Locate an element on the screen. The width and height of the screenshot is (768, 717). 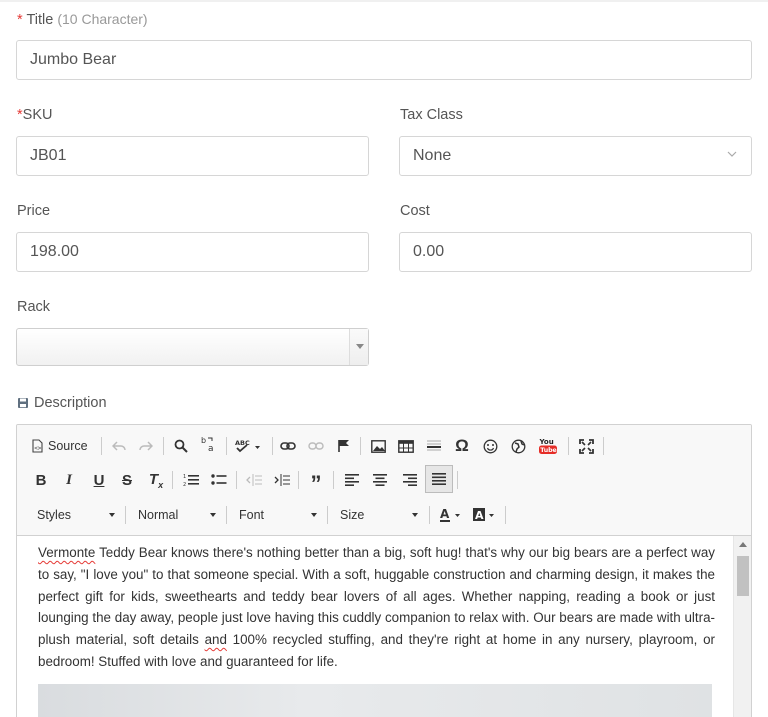
format-dropdown: Normal is located at coordinates (179, 515).